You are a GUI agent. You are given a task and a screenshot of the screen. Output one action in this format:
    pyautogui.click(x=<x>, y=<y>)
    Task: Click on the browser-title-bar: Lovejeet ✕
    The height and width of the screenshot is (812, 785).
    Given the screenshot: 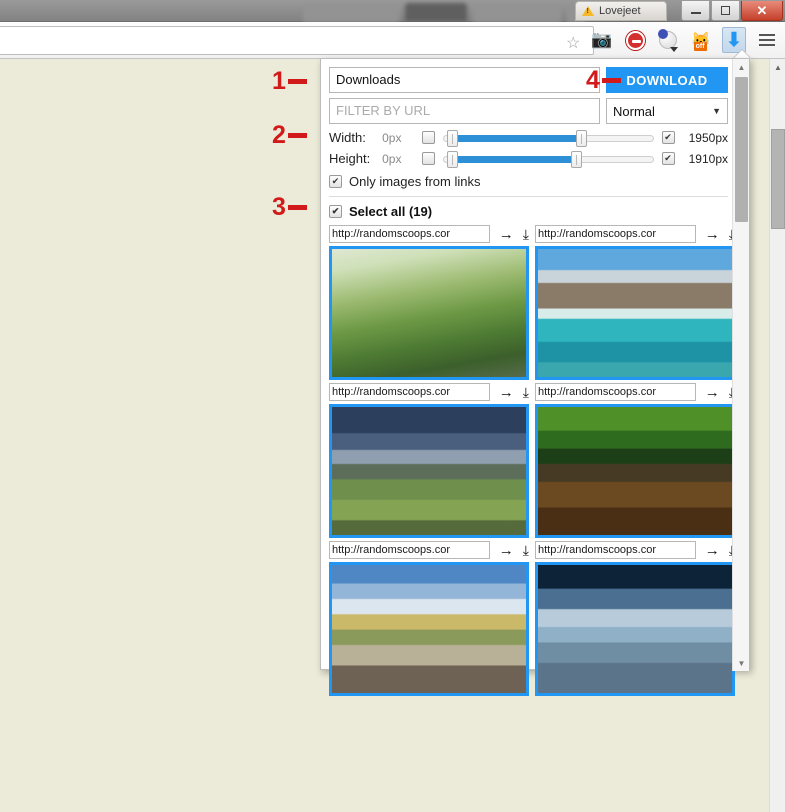 What is the action you would take?
    pyautogui.click(x=392, y=11)
    